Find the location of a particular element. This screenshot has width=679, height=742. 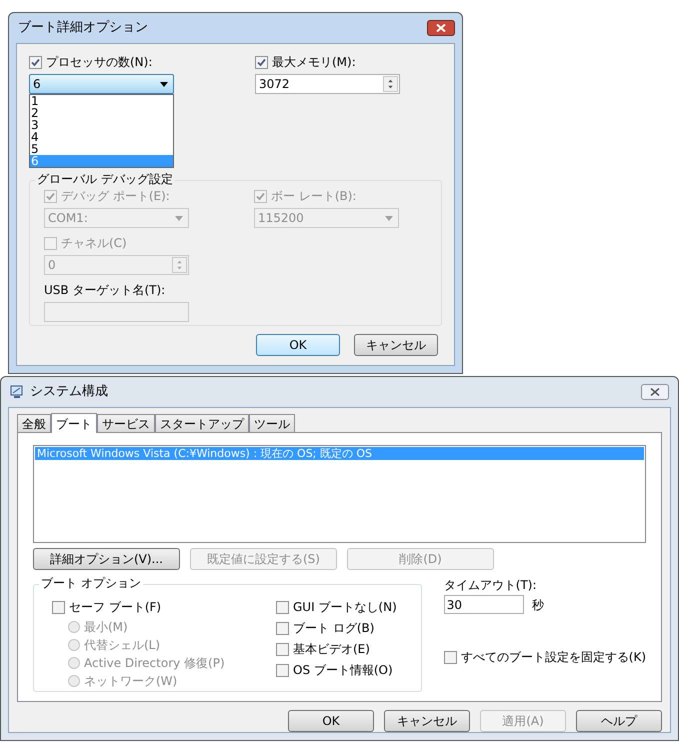

dropdown-value: 115200 is located at coordinates (281, 218).